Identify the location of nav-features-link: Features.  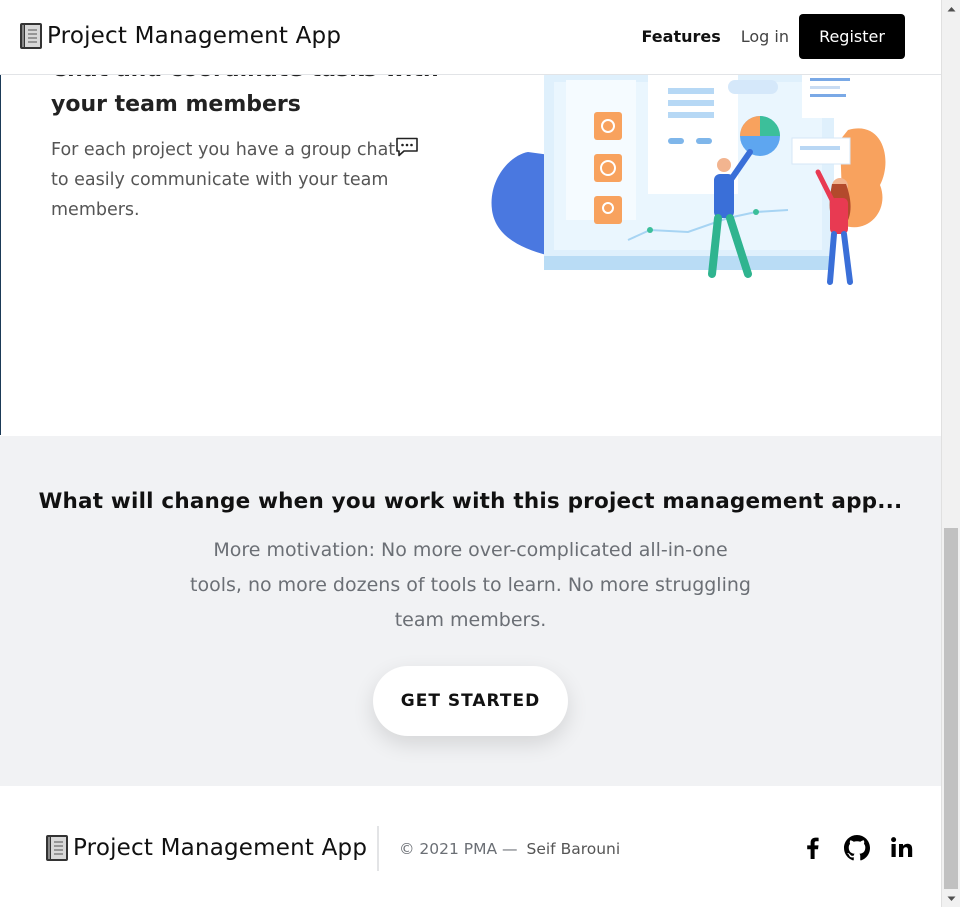
(681, 36).